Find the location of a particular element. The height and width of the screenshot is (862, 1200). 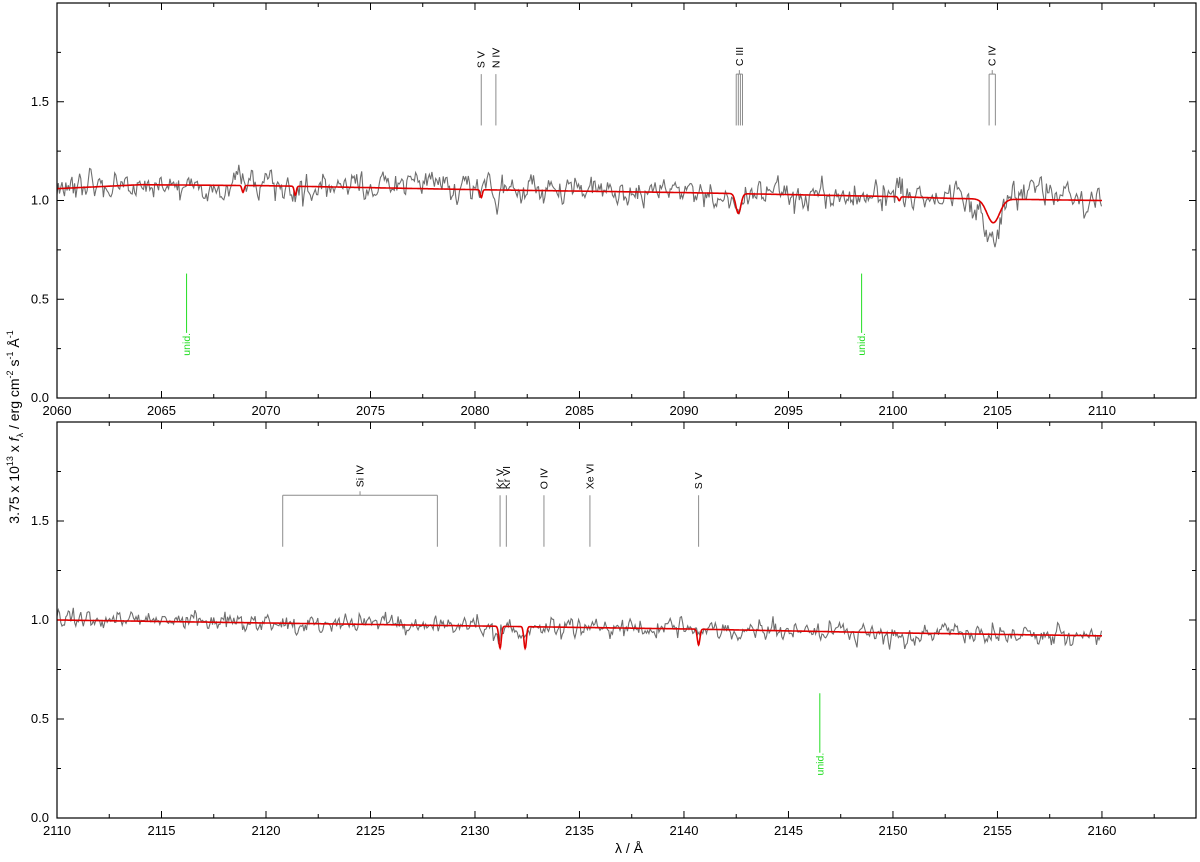

line-id-label: Kr VI is located at coordinates (507, 477).